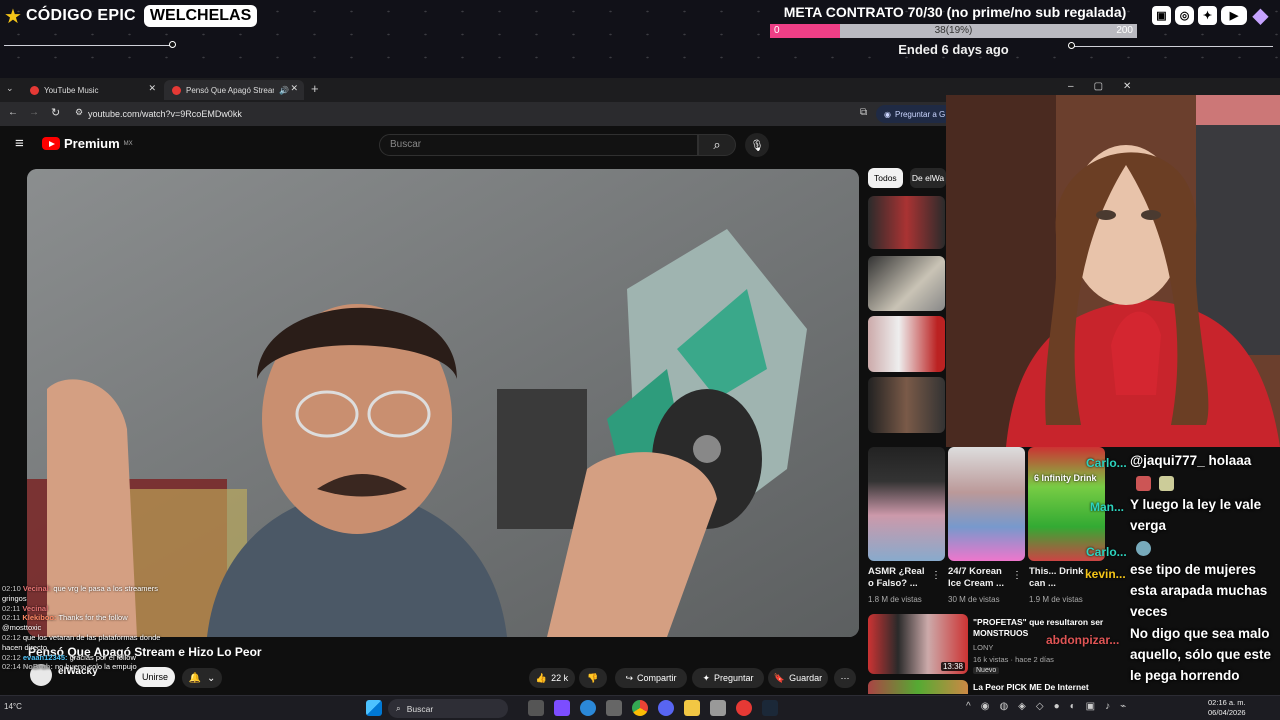 The width and height of the screenshot is (1280, 720). I want to click on chat-user: evaan12345:, so click(45, 657).